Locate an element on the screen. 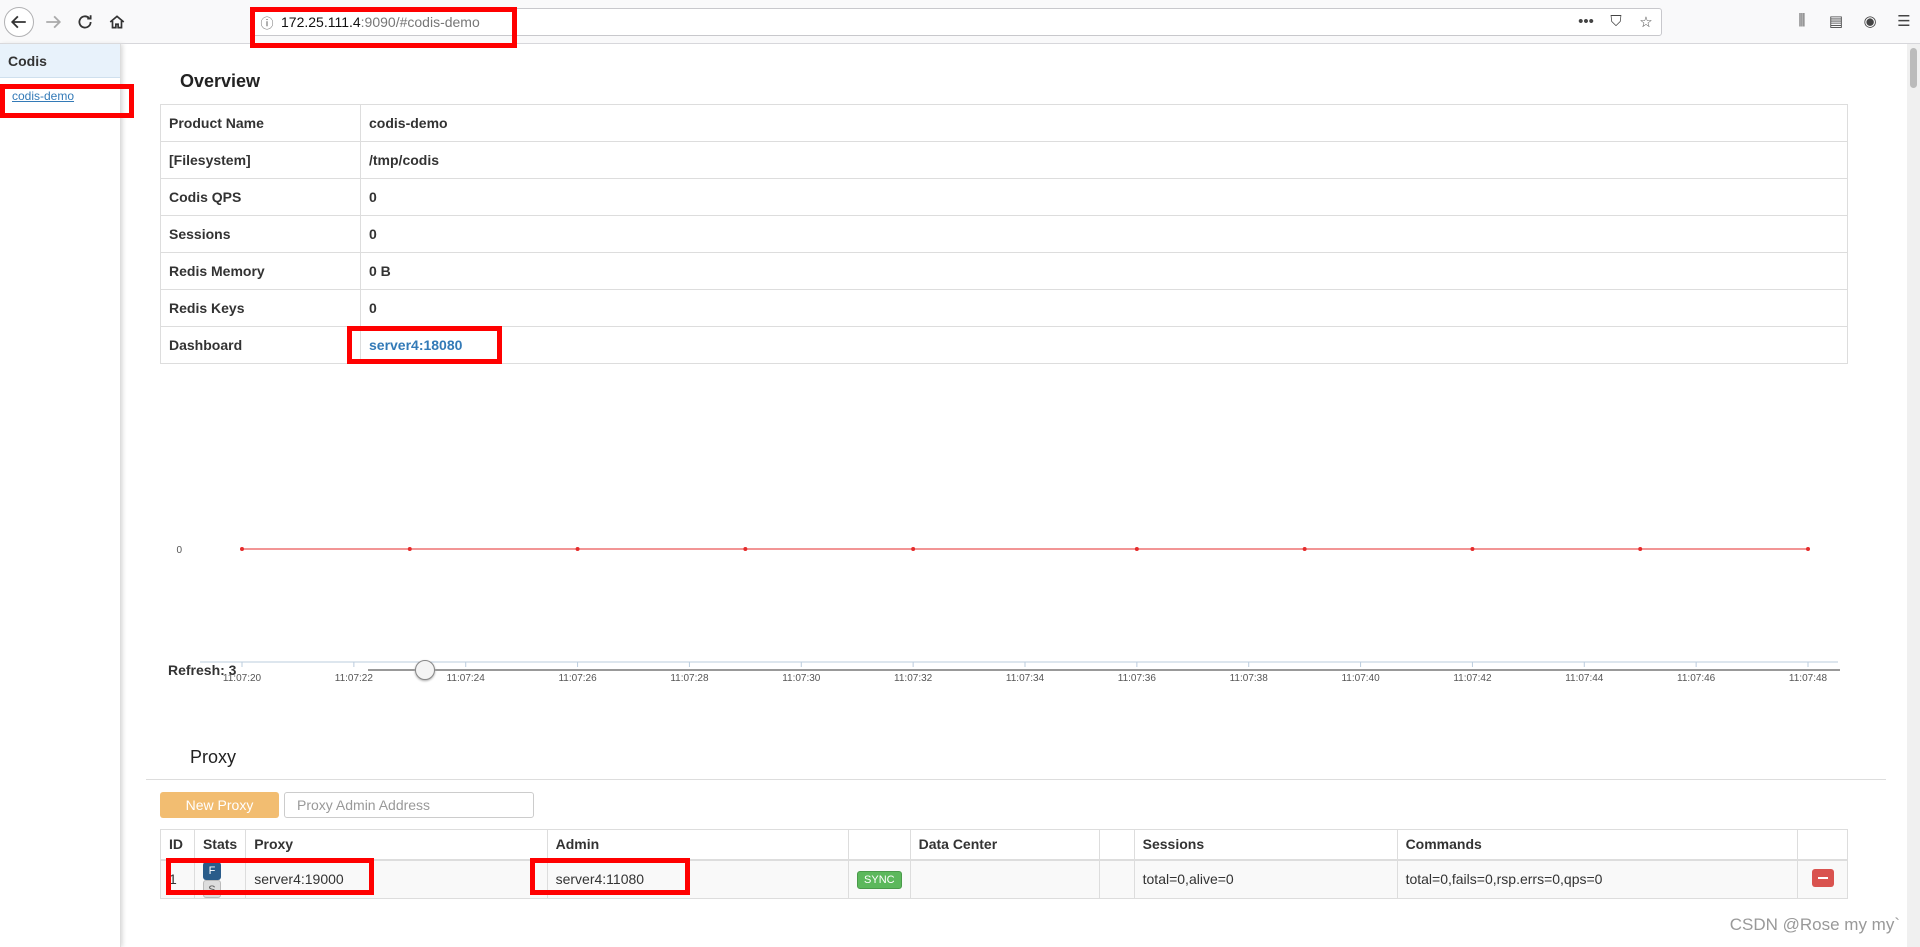 Image resolution: width=1920 pixels, height=947 pixels. reload-button is located at coordinates (85, 22).